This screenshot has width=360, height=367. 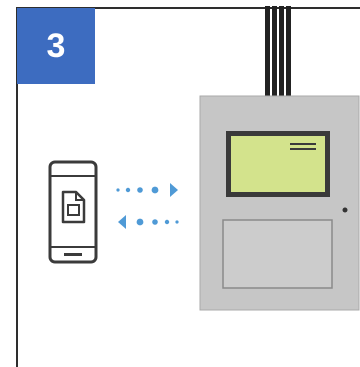 I want to click on cable-bundle, so click(x=278, y=51).